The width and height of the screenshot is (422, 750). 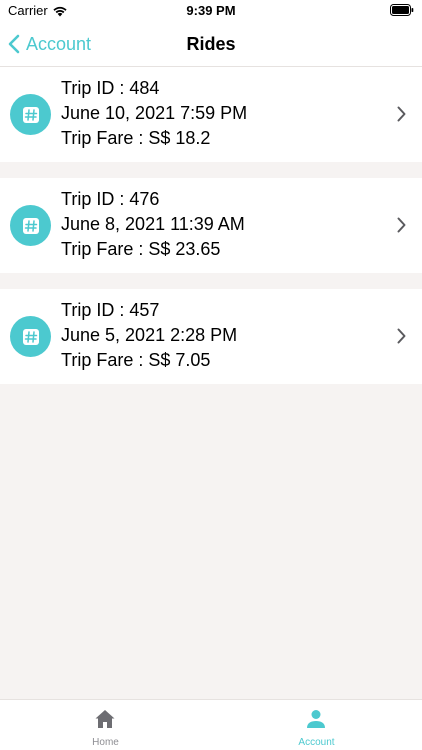 I want to click on tab-home: Home, so click(x=105, y=725).